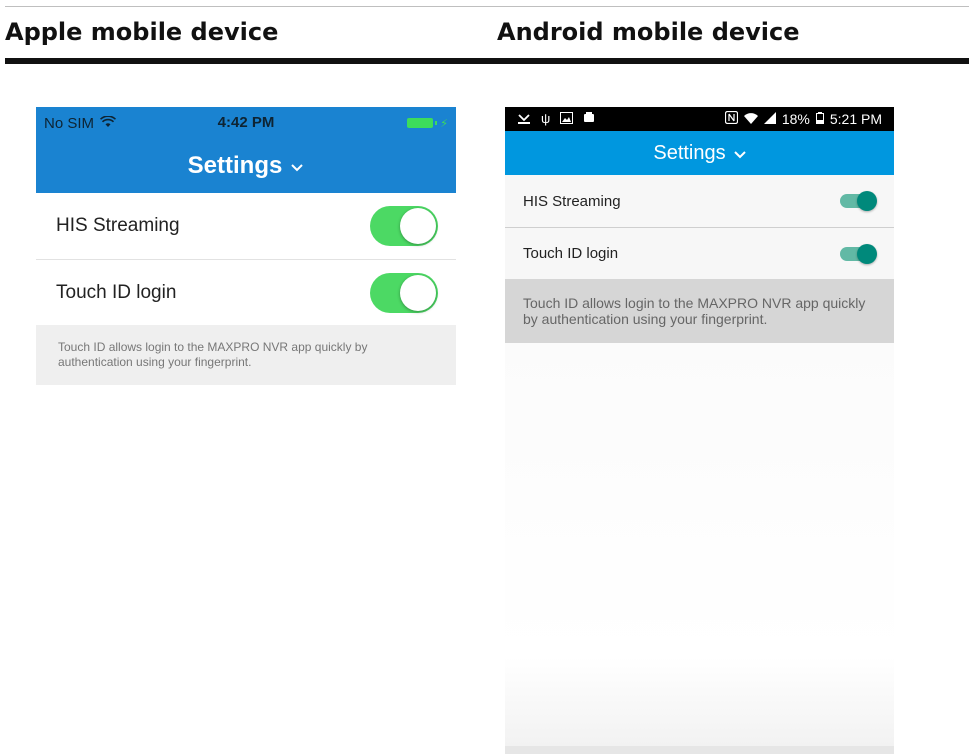 This screenshot has width=969, height=754. What do you see at coordinates (487, 61) in the screenshot?
I see `header-divider` at bounding box center [487, 61].